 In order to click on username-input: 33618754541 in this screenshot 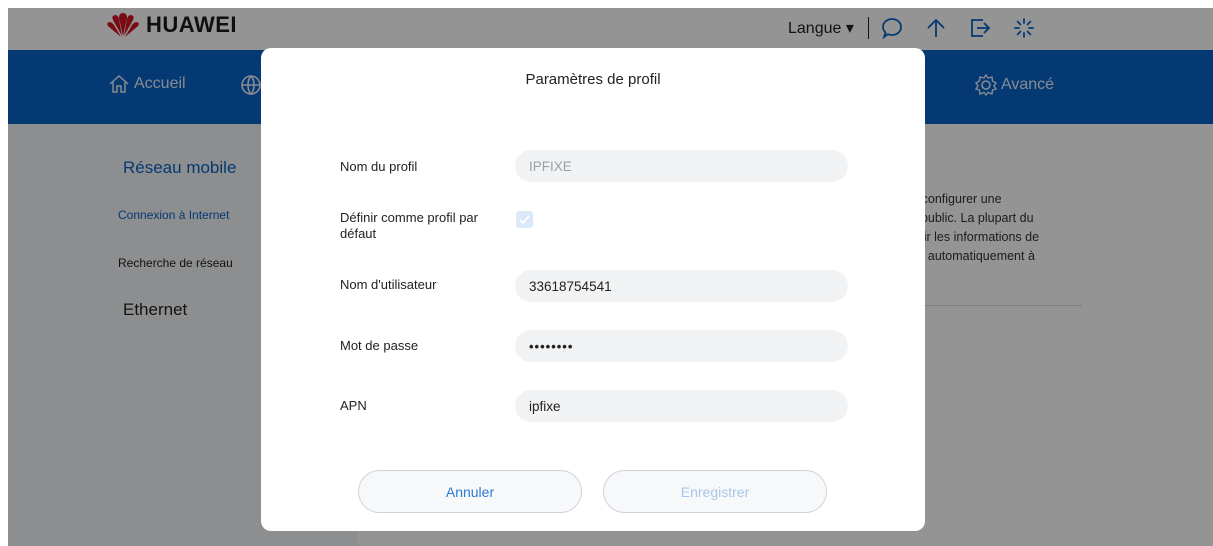, I will do `click(681, 286)`.